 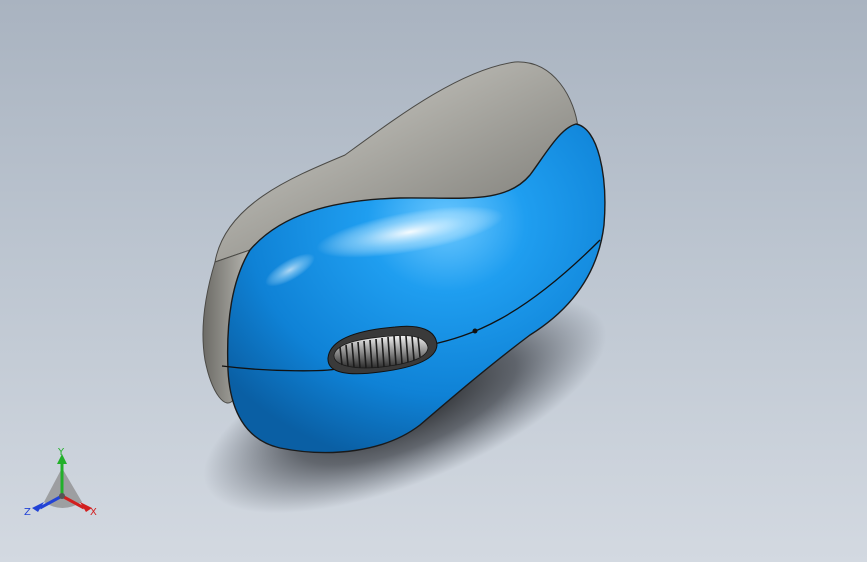 What do you see at coordinates (62, 496) in the screenshot?
I see `triad-origin` at bounding box center [62, 496].